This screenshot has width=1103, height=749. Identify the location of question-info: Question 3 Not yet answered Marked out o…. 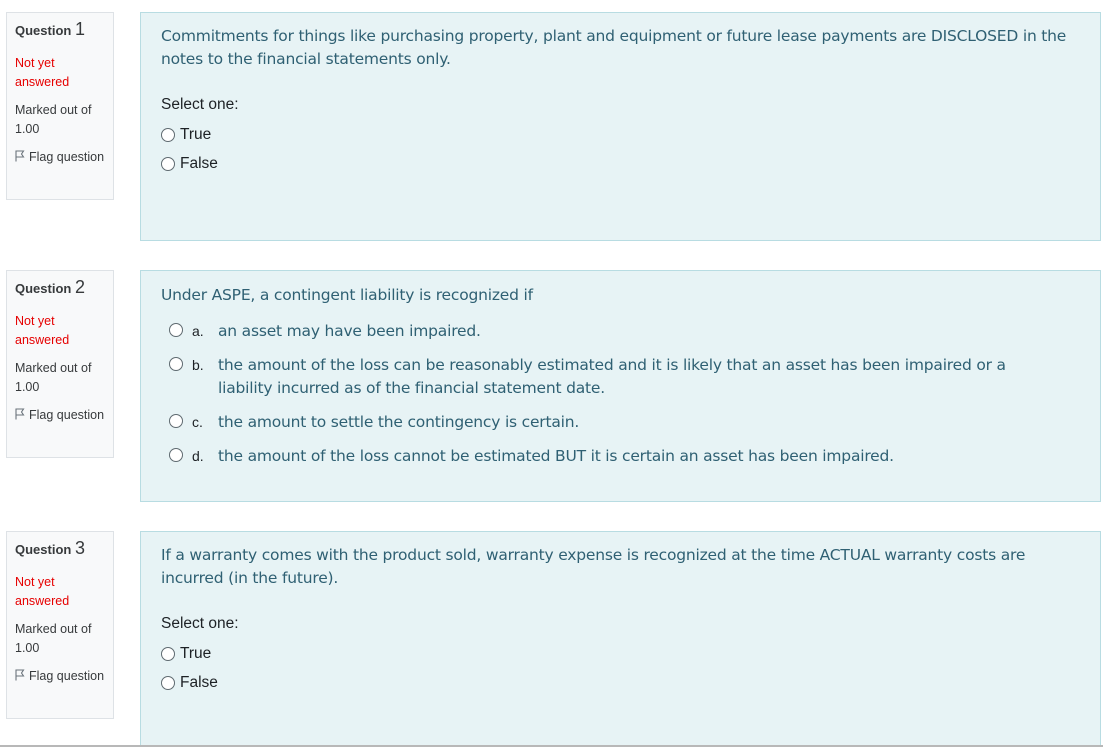
(60, 625).